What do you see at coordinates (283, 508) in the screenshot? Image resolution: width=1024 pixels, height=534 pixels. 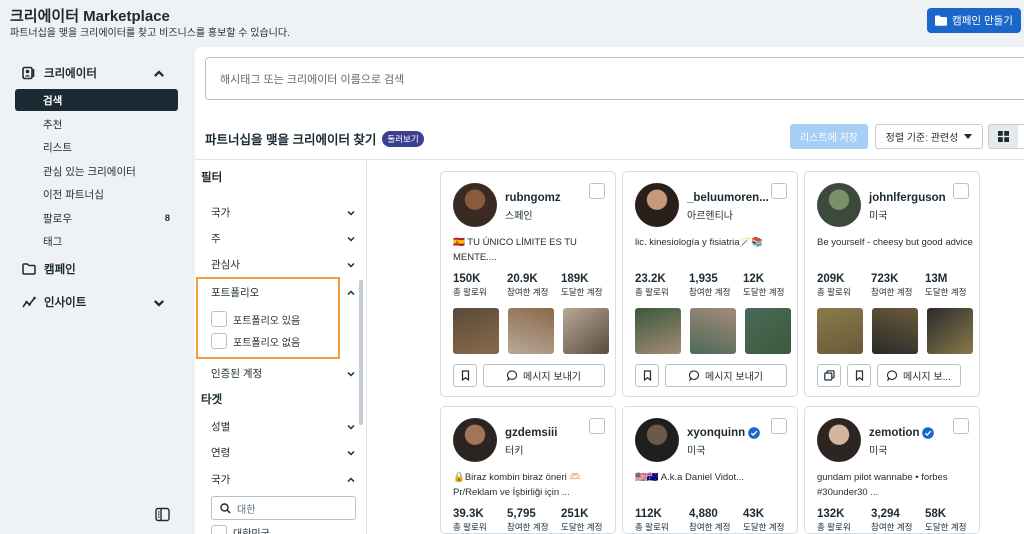 I see `country-search-input: 대한` at bounding box center [283, 508].